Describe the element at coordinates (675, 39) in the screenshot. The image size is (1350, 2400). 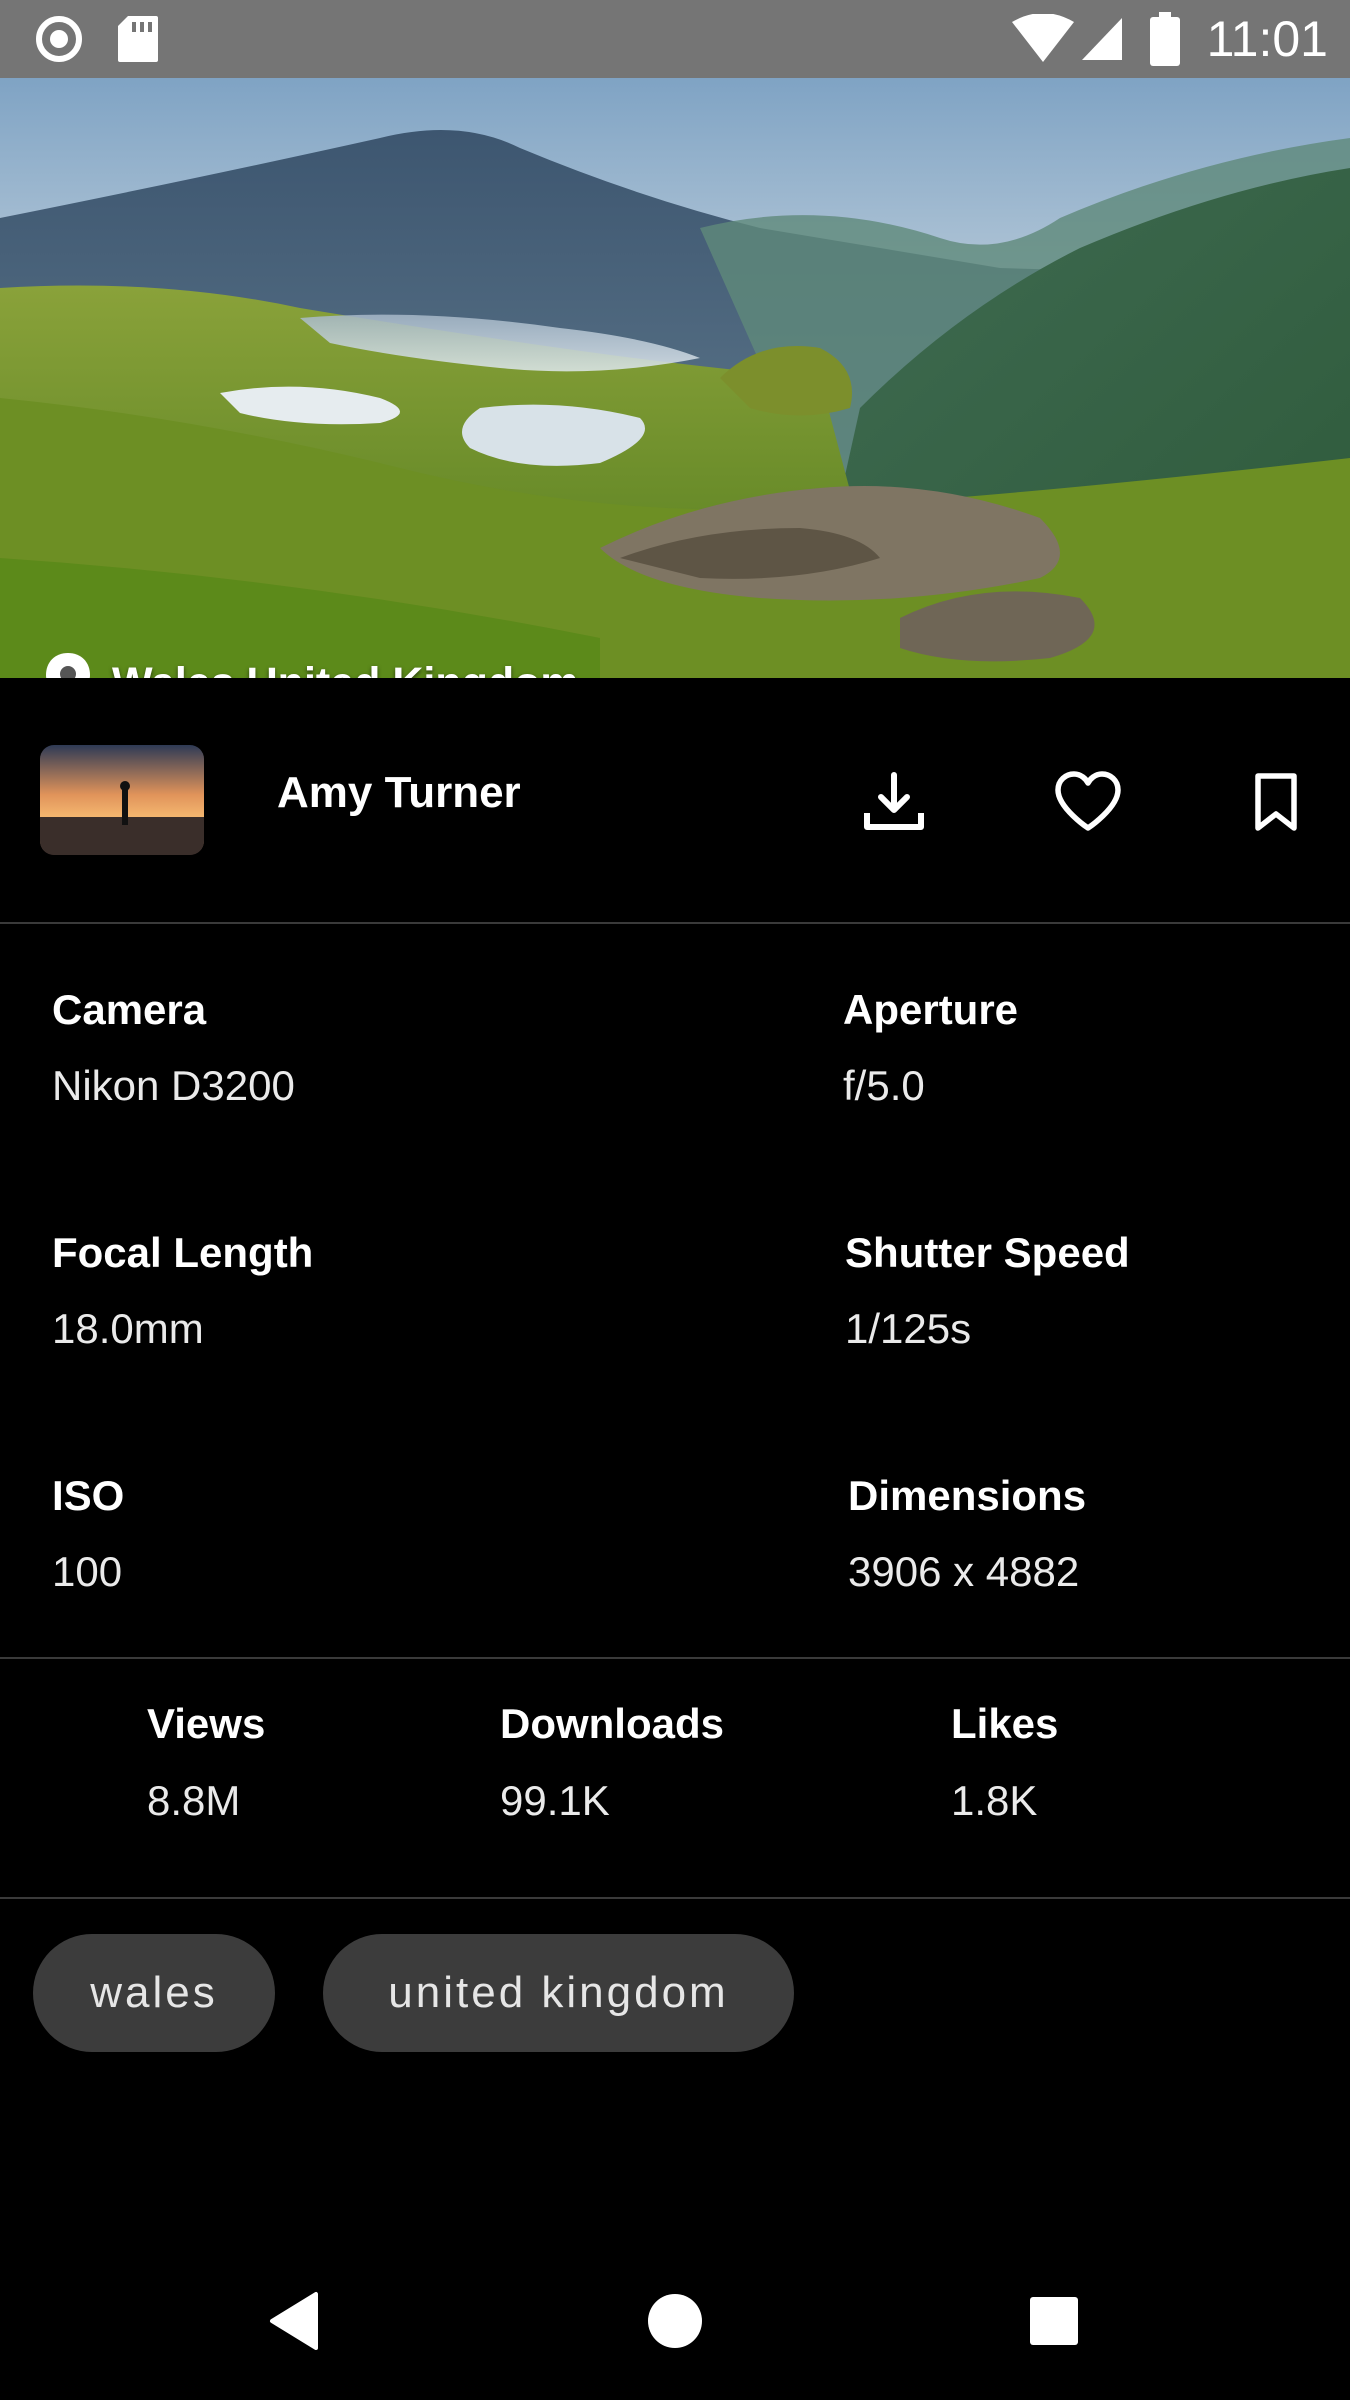
I see `status-bar: 11:01` at that location.